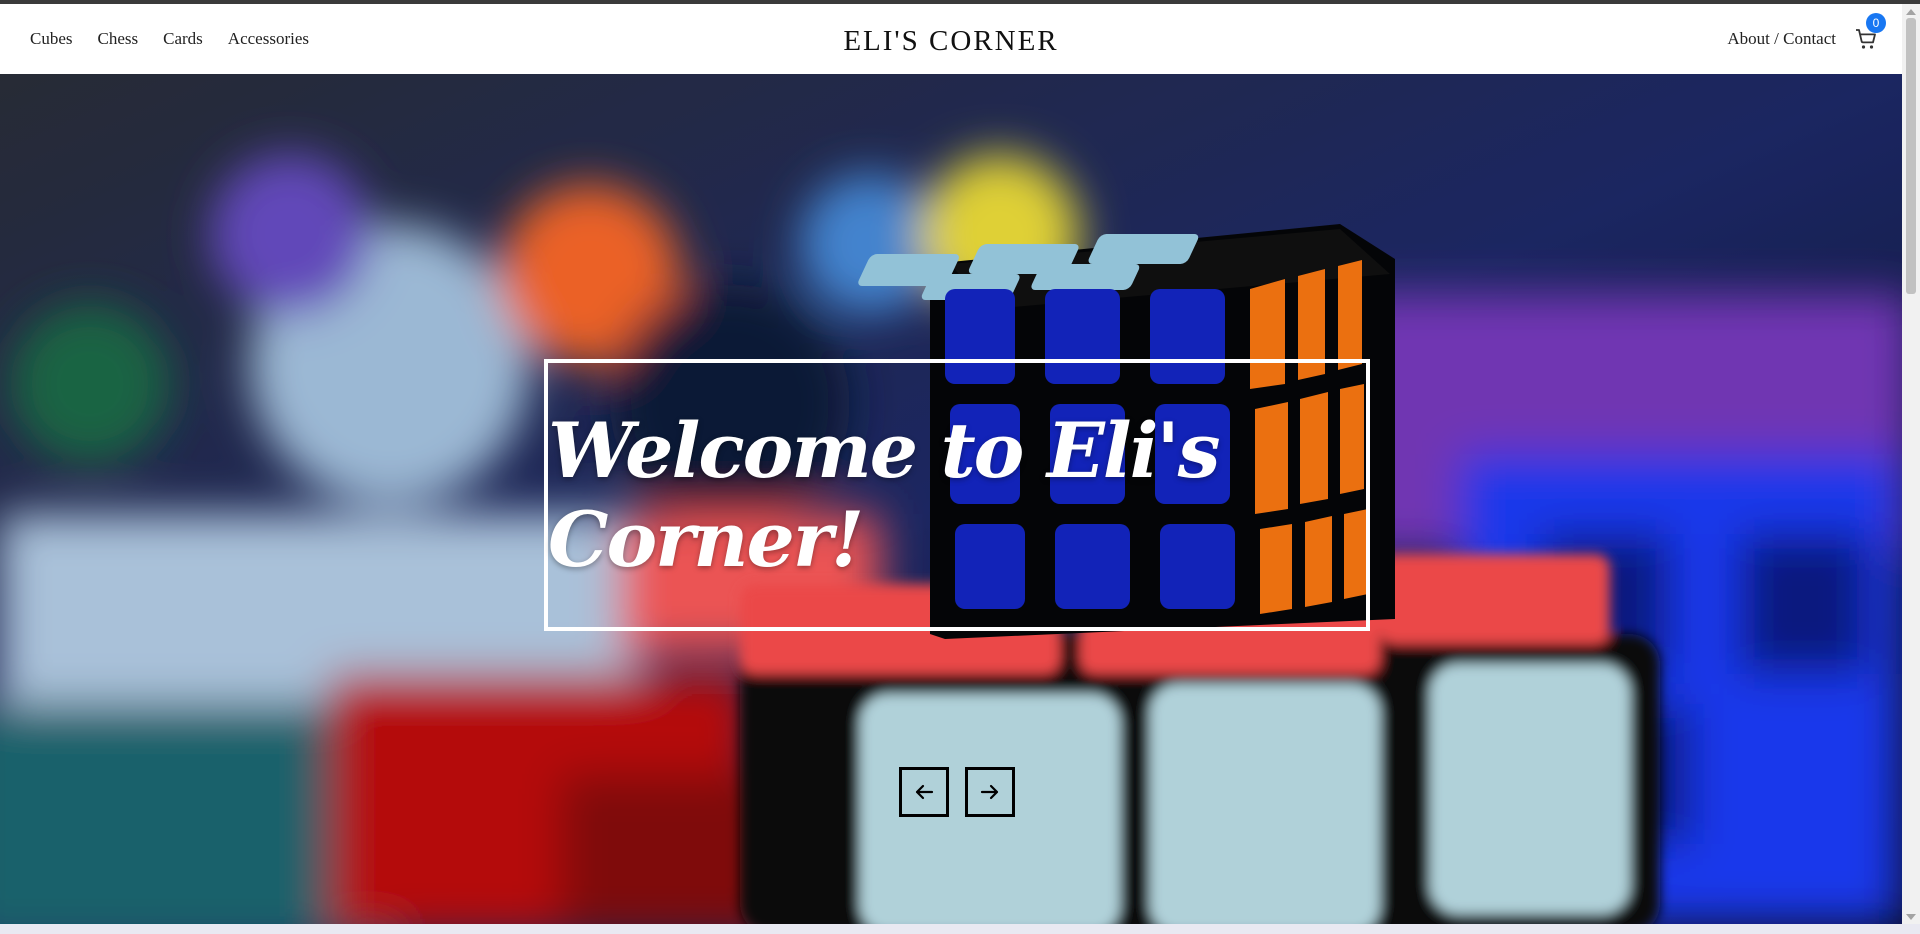  Describe the element at coordinates (1911, 917) in the screenshot. I see `scroll-down-arrow-icon` at that location.